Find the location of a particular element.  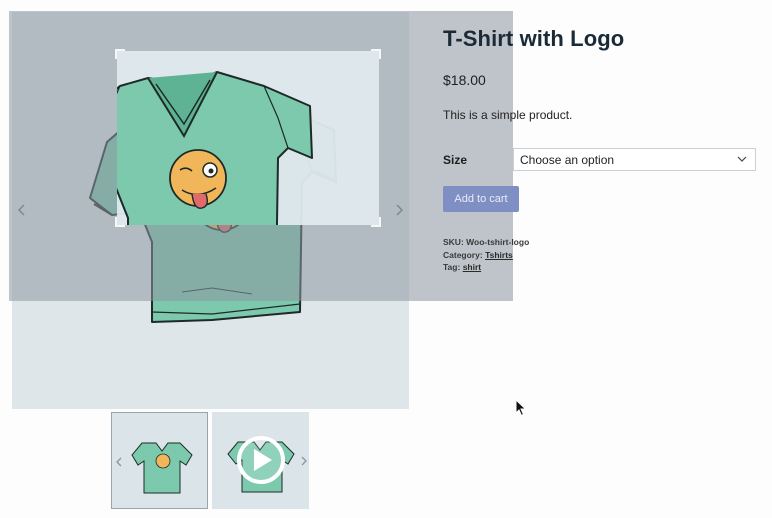

size-label: Size is located at coordinates (455, 160).